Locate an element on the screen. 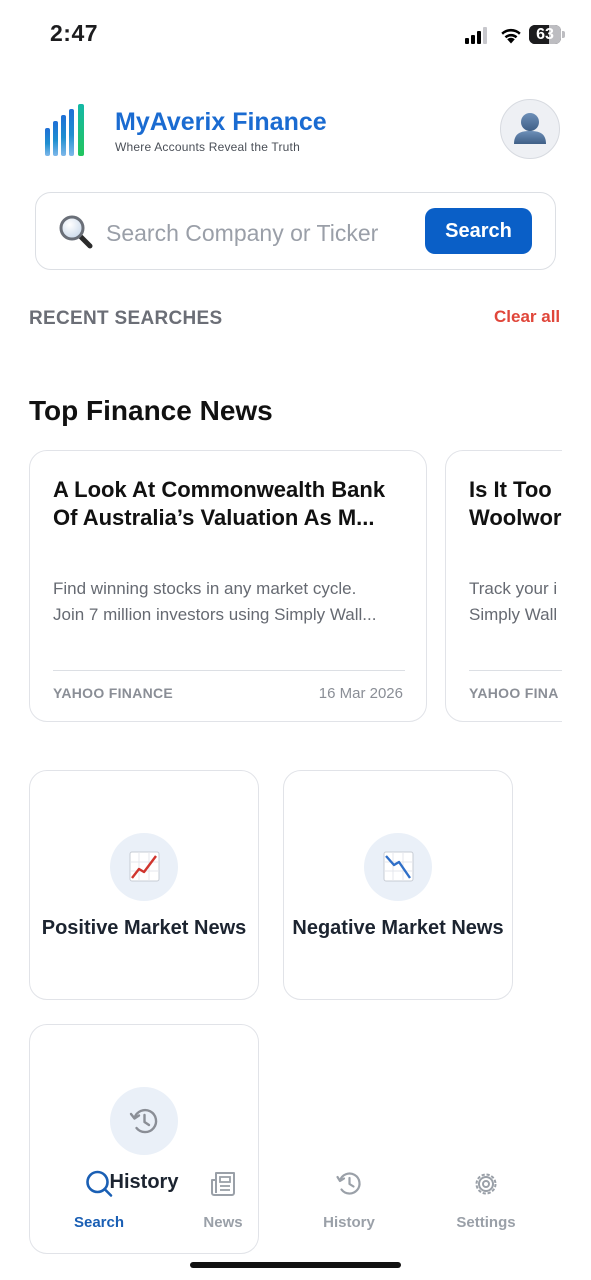 The image size is (591, 1280). tile-label: Negative Market News is located at coordinates (398, 928).